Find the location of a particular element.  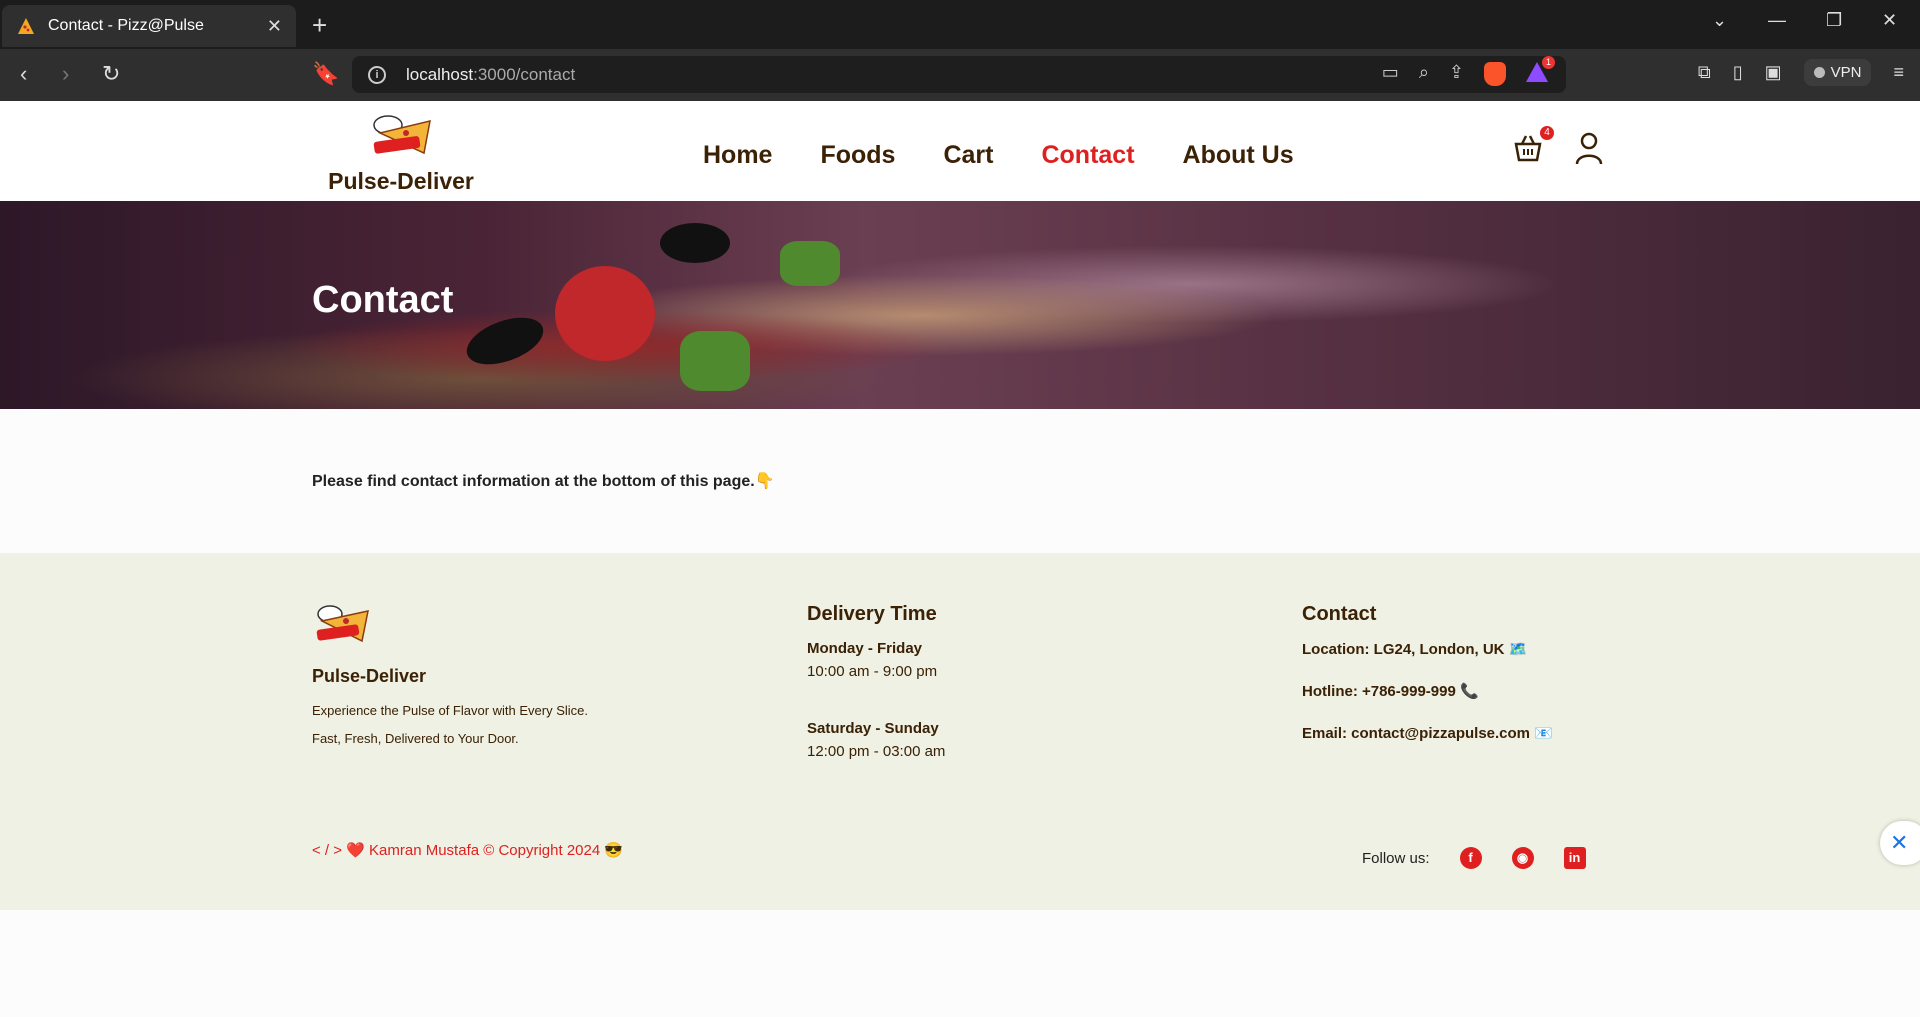

pizza-favicon-icon is located at coordinates (26, 26).